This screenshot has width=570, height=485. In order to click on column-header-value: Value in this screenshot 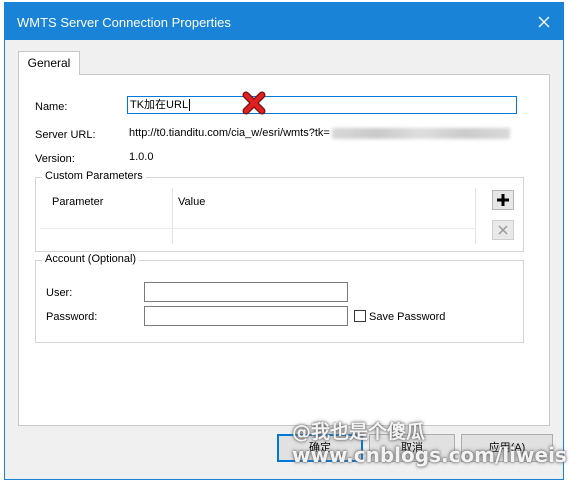, I will do `click(192, 202)`.